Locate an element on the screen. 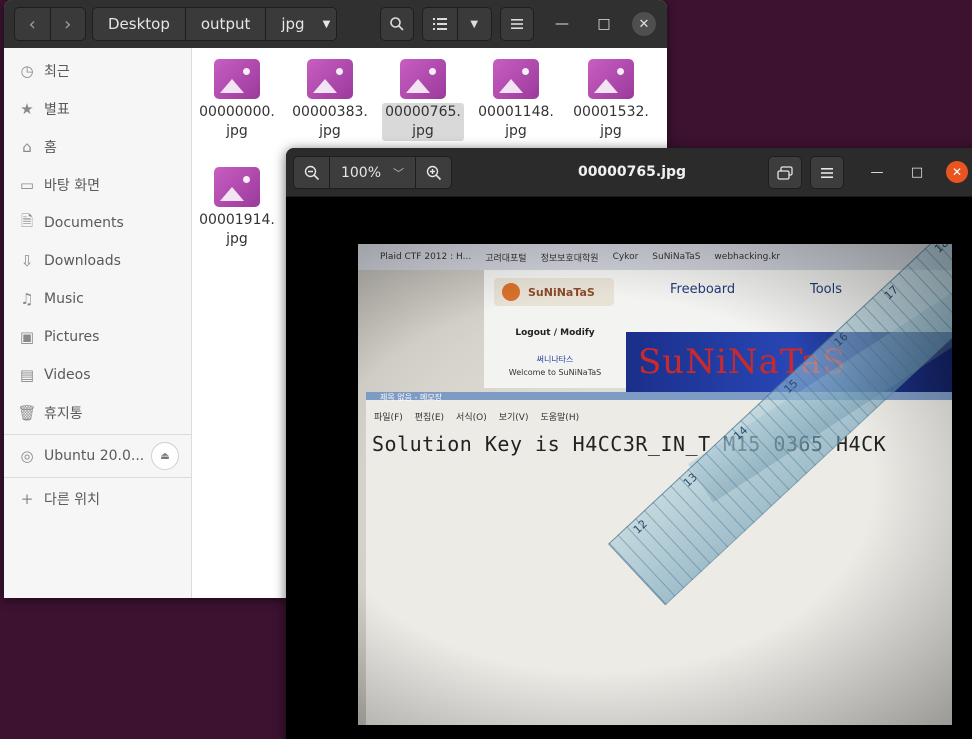 The width and height of the screenshot is (972, 739). photo-notepad-menu-item: 도움말(H) is located at coordinates (560, 418).